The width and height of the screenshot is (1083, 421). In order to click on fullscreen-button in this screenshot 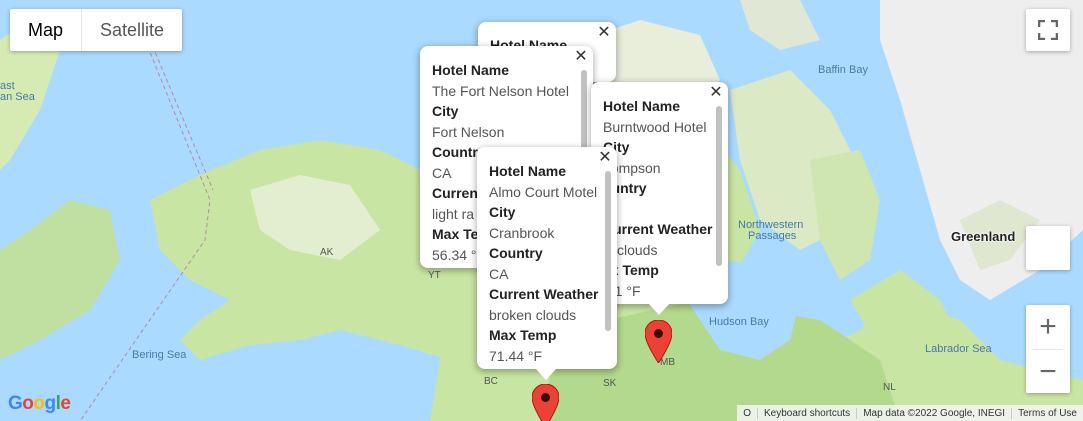, I will do `click(1048, 30)`.